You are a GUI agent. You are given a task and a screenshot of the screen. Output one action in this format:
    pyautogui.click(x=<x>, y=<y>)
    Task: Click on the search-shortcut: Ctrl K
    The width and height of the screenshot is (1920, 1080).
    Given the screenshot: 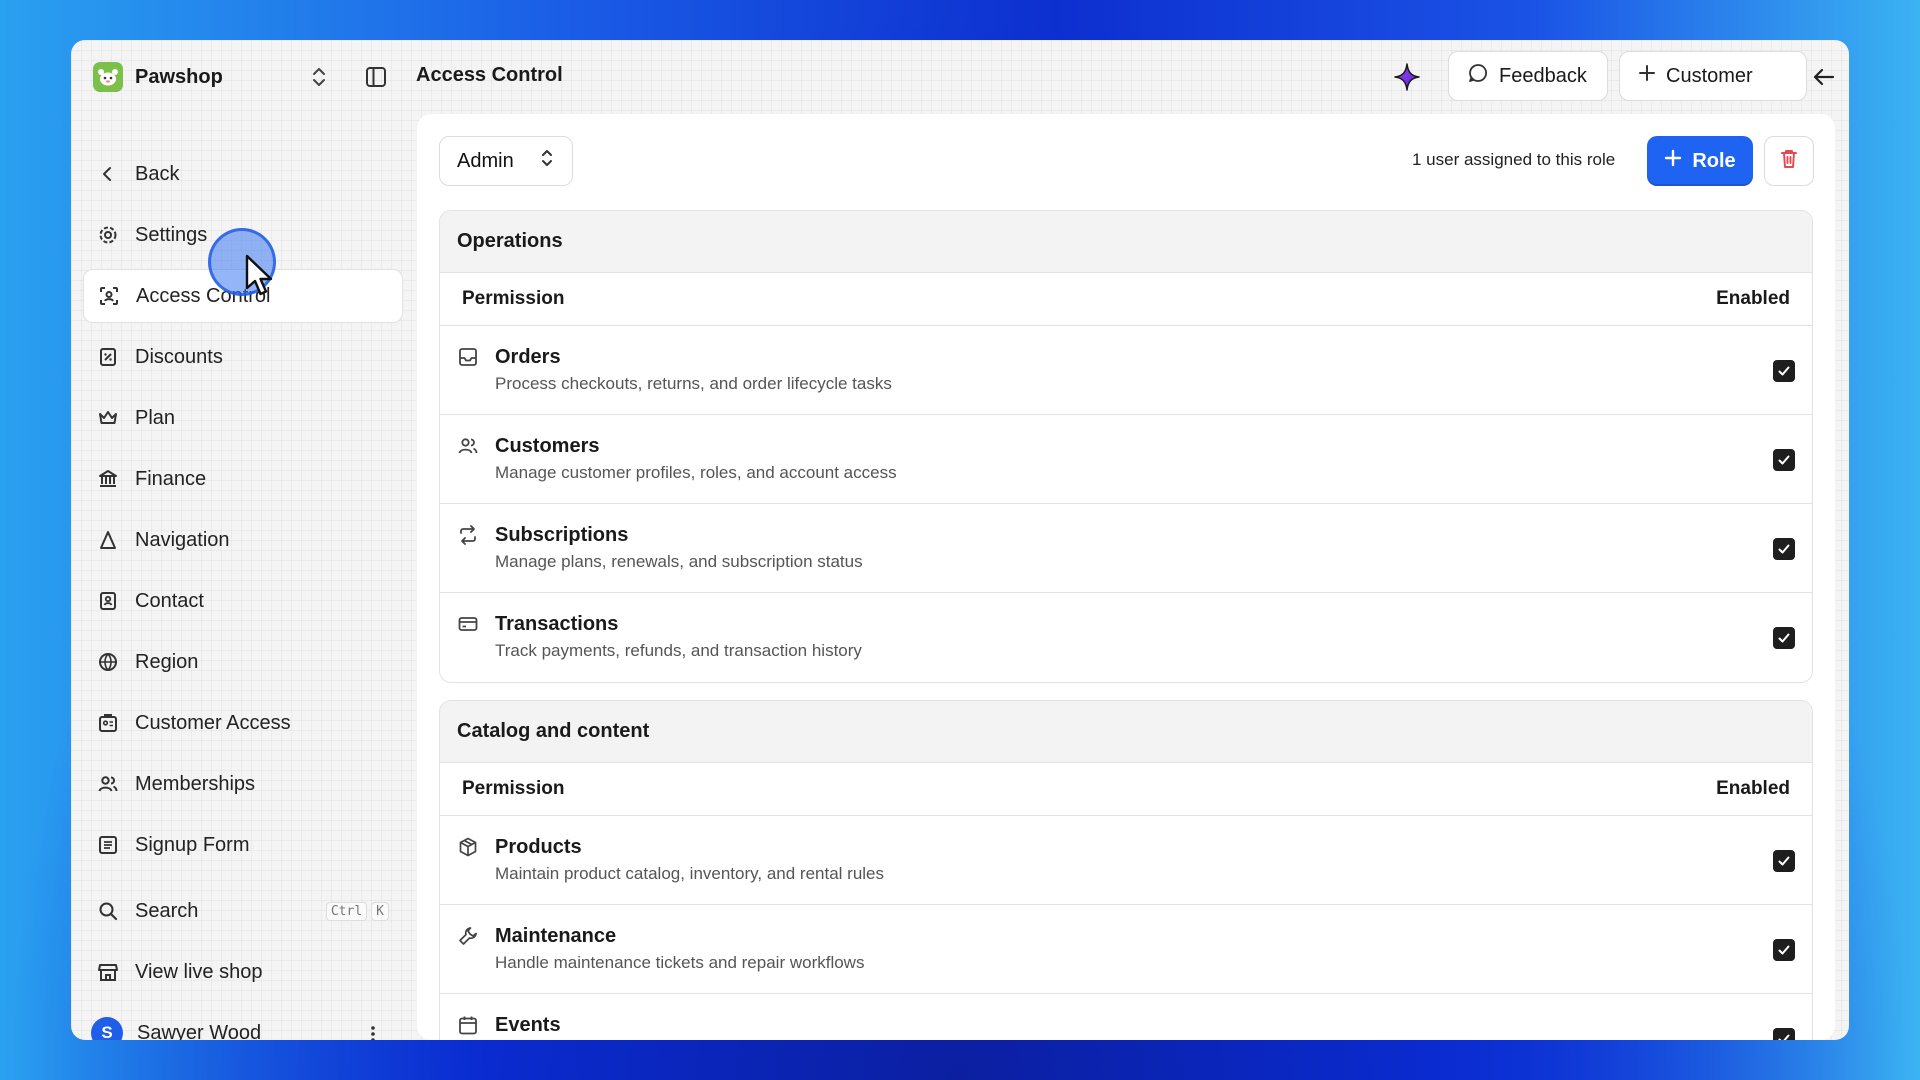 What is the action you would take?
    pyautogui.click(x=357, y=911)
    